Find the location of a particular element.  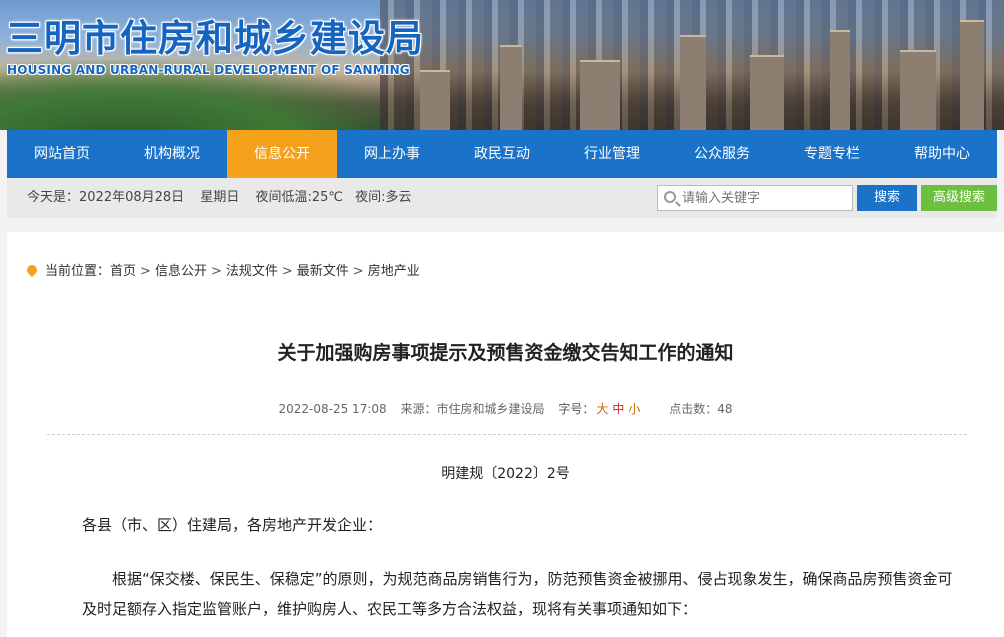

site-title: 三明市住房和城乡建设局 is located at coordinates (215, 38).